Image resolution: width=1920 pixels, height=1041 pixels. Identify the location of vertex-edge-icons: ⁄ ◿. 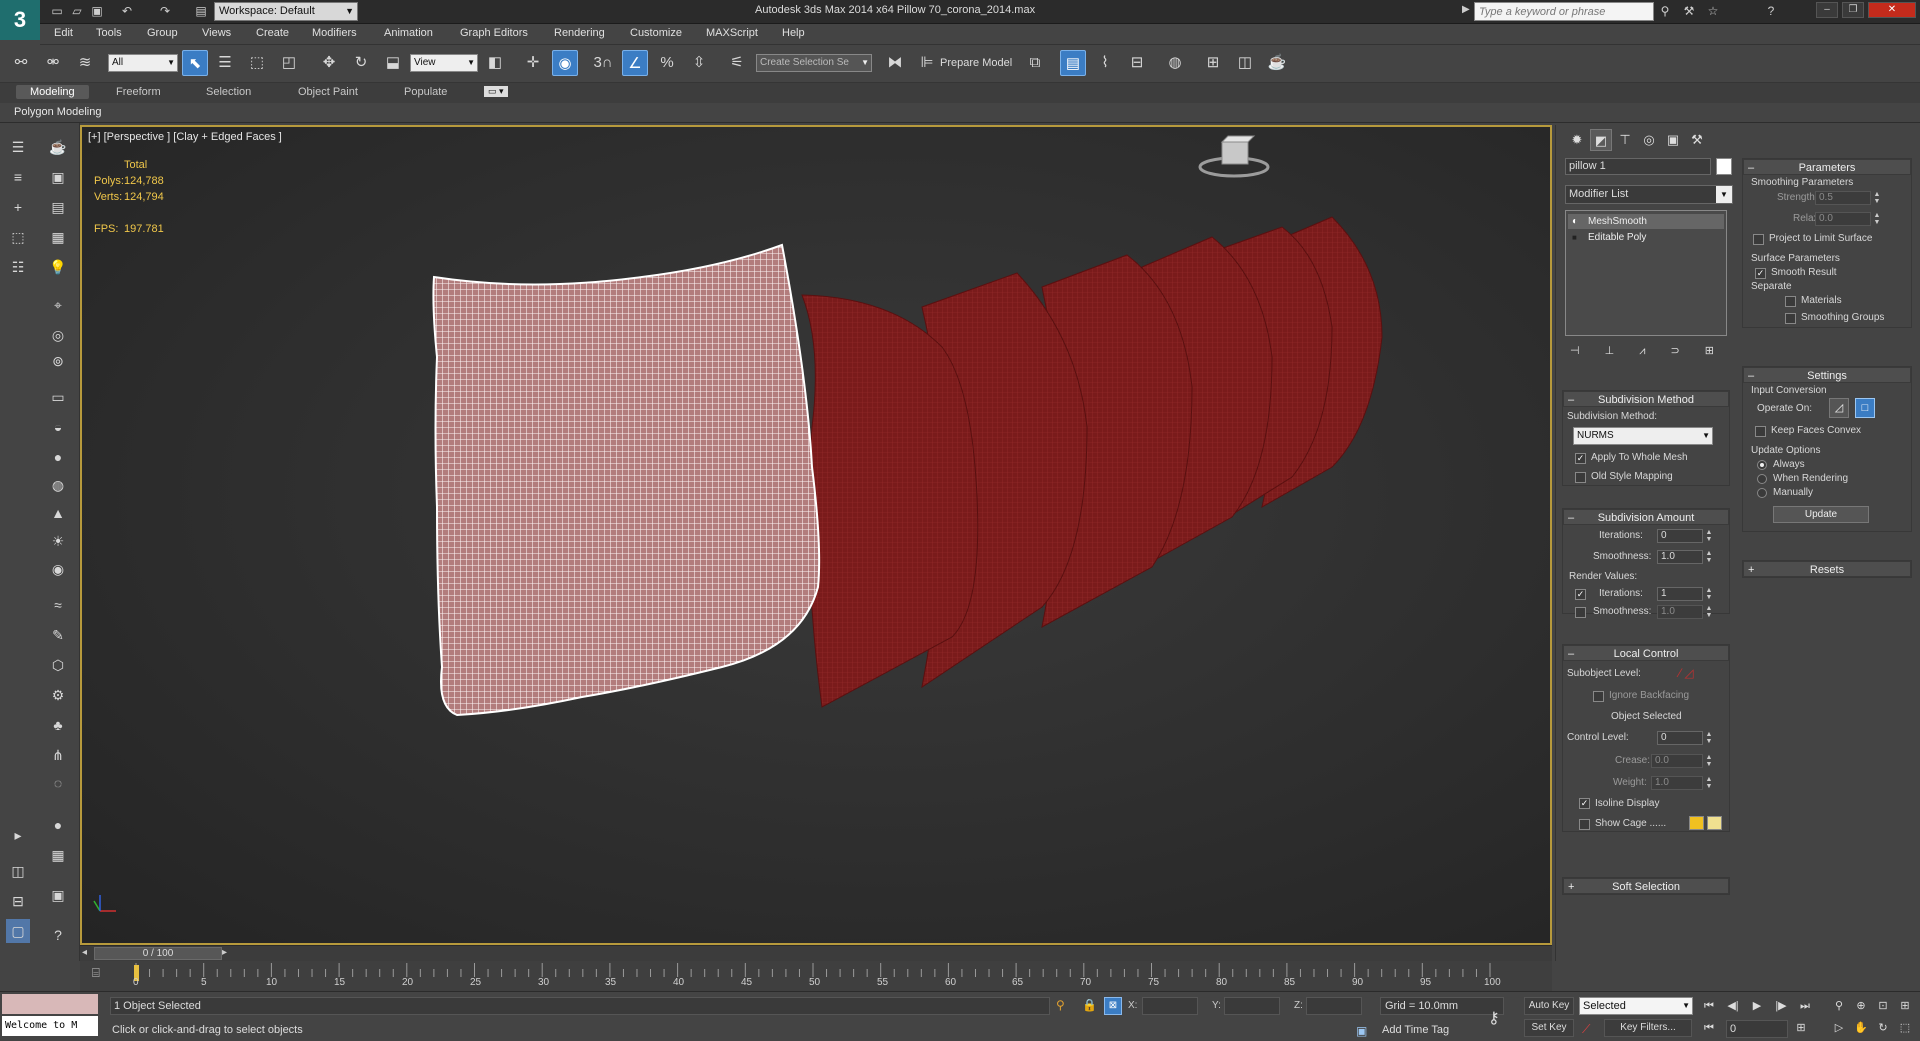
(1686, 673).